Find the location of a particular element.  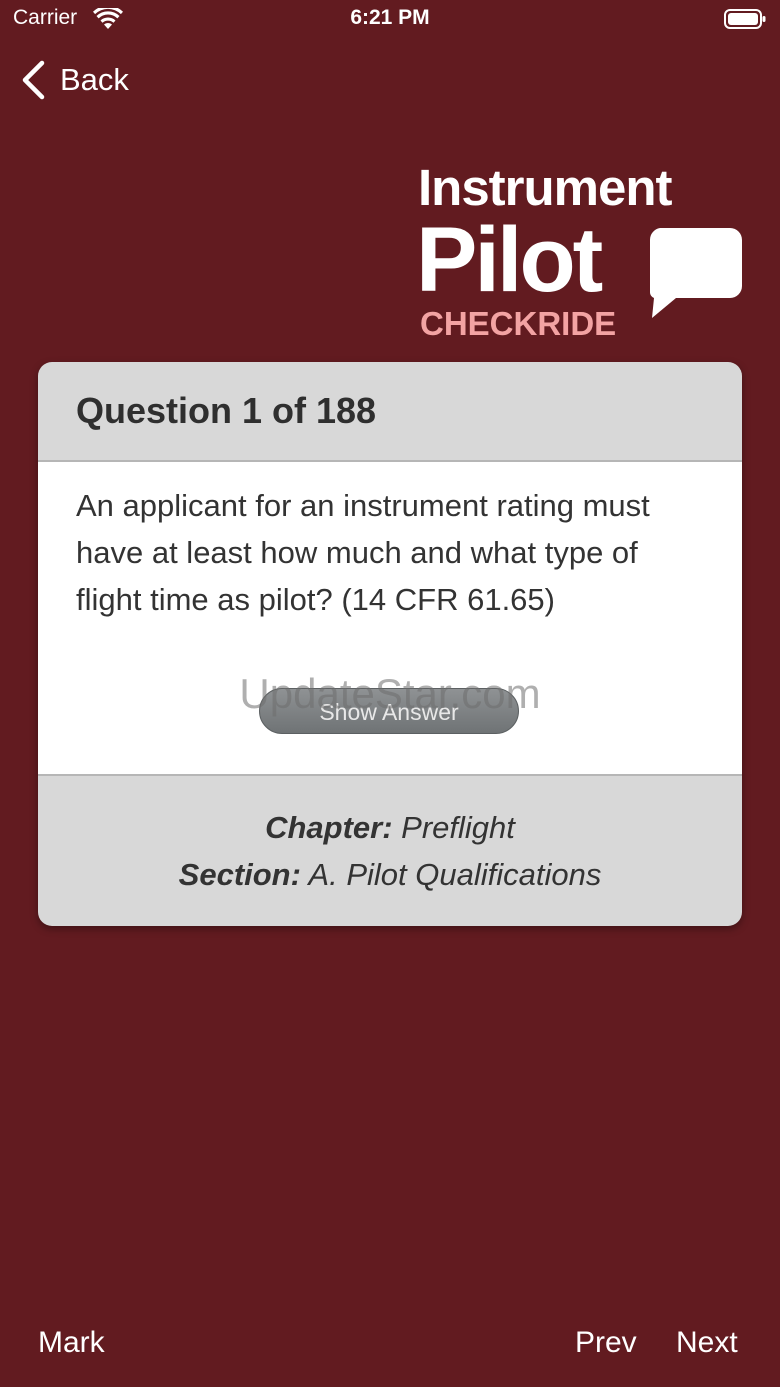

logo-line-checkride: CHECKRIDE is located at coordinates (518, 323).